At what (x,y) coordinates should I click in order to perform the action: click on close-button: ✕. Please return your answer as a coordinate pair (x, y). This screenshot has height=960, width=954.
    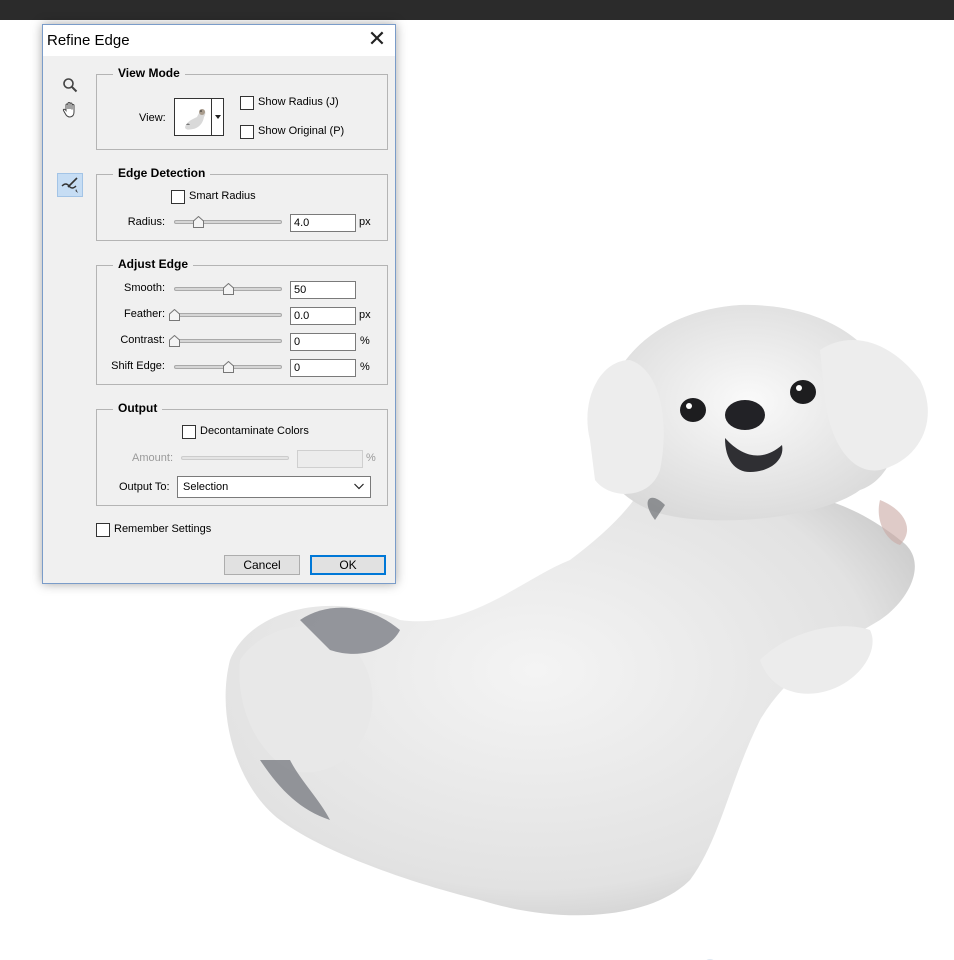
    Looking at the image, I should click on (377, 39).